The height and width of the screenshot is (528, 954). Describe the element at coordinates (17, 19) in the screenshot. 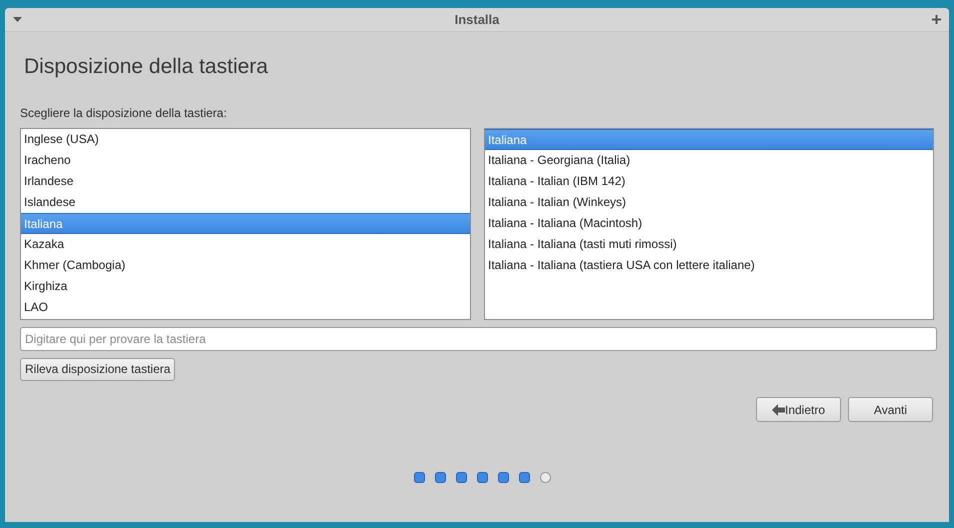

I see `caret-icon` at that location.